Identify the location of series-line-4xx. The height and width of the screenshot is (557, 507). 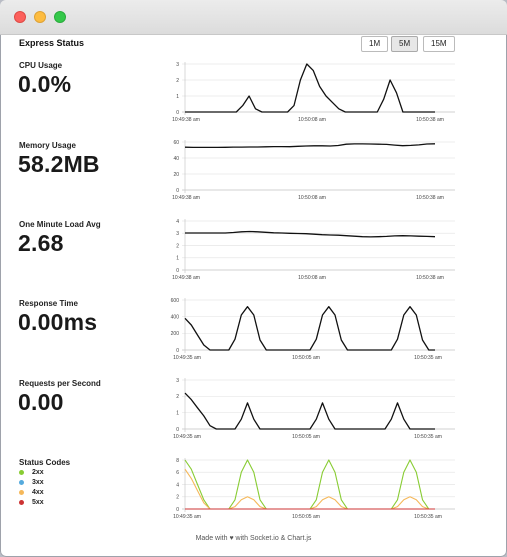
(309, 489).